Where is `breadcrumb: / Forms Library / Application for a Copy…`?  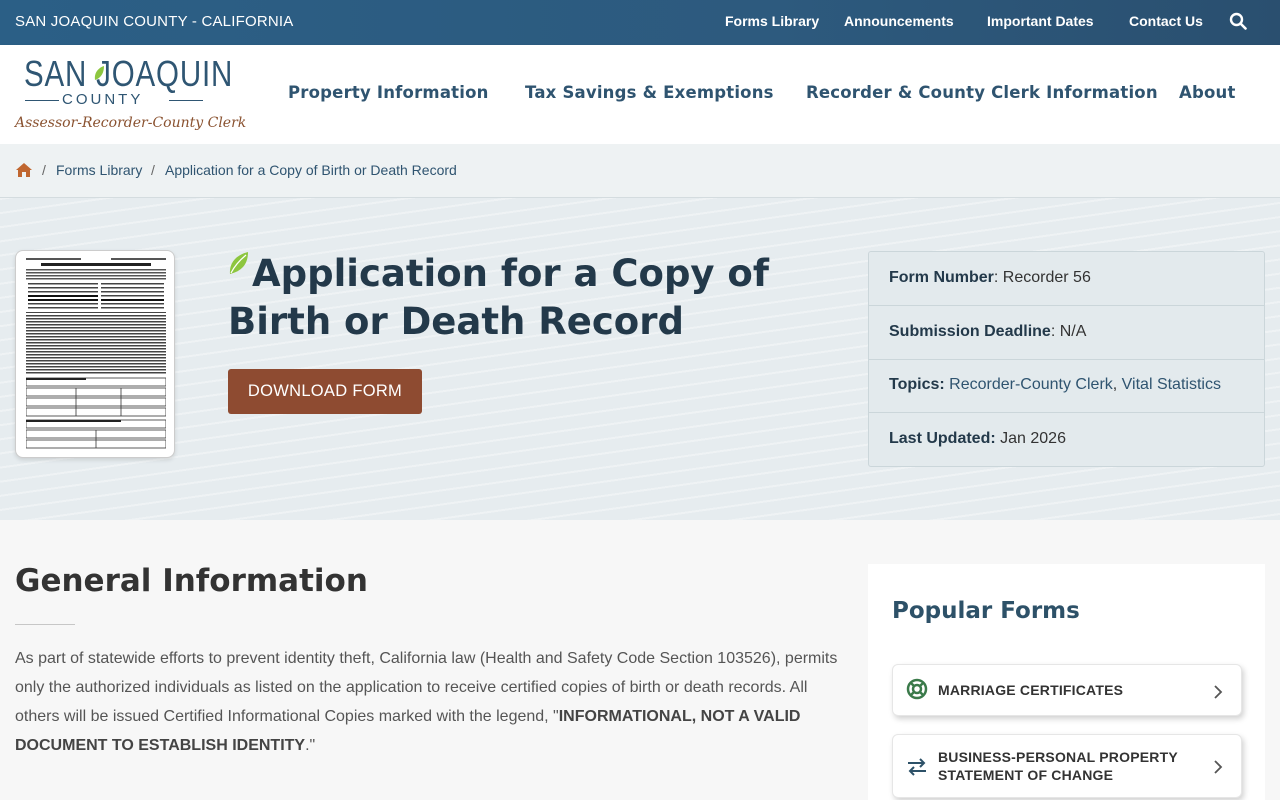
breadcrumb: / Forms Library / Application for a Copy… is located at coordinates (640, 171).